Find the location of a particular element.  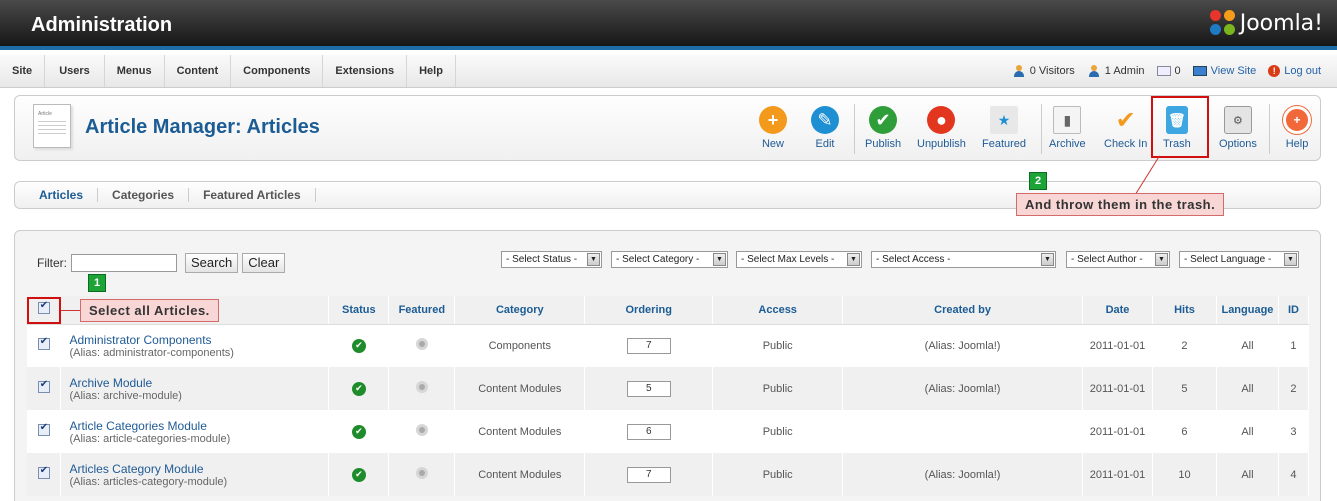

category-header: Category is located at coordinates (520, 310).